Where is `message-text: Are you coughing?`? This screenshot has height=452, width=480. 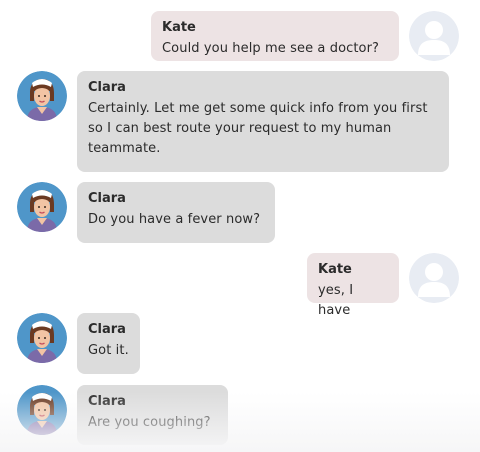 message-text: Are you coughing? is located at coordinates (149, 422).